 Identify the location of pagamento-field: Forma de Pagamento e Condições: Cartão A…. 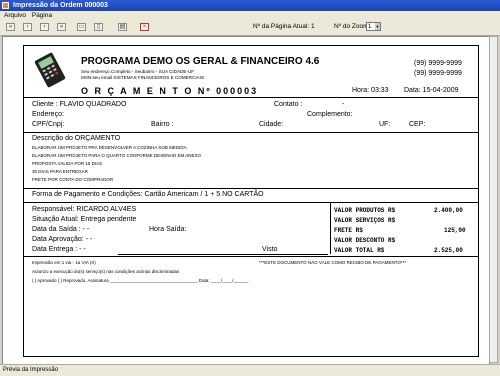
(148, 194).